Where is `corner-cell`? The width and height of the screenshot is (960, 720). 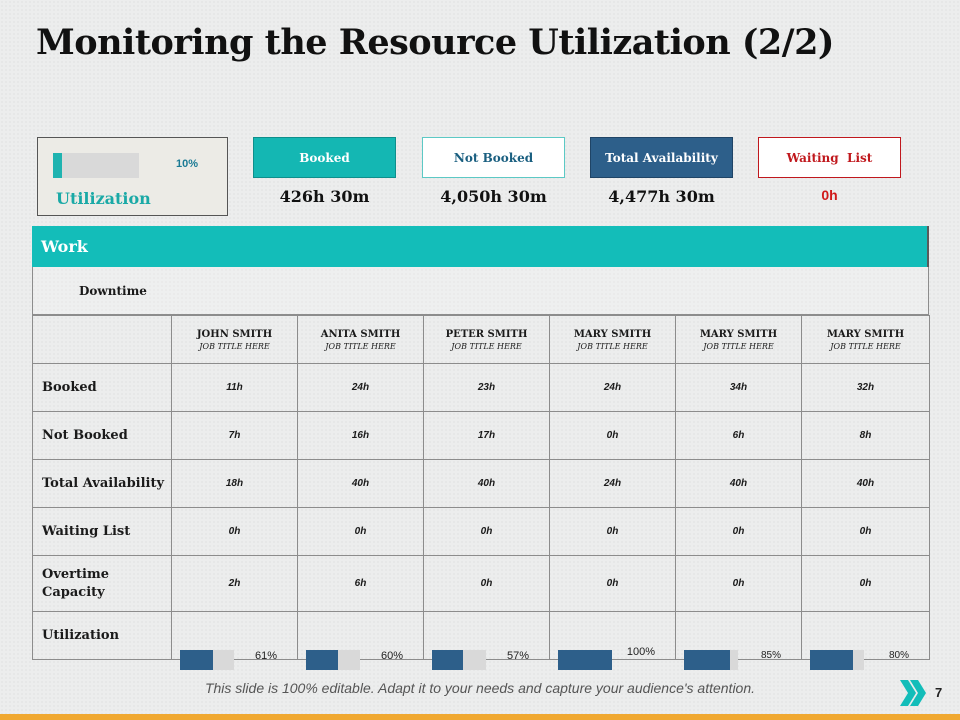 corner-cell is located at coordinates (102, 339).